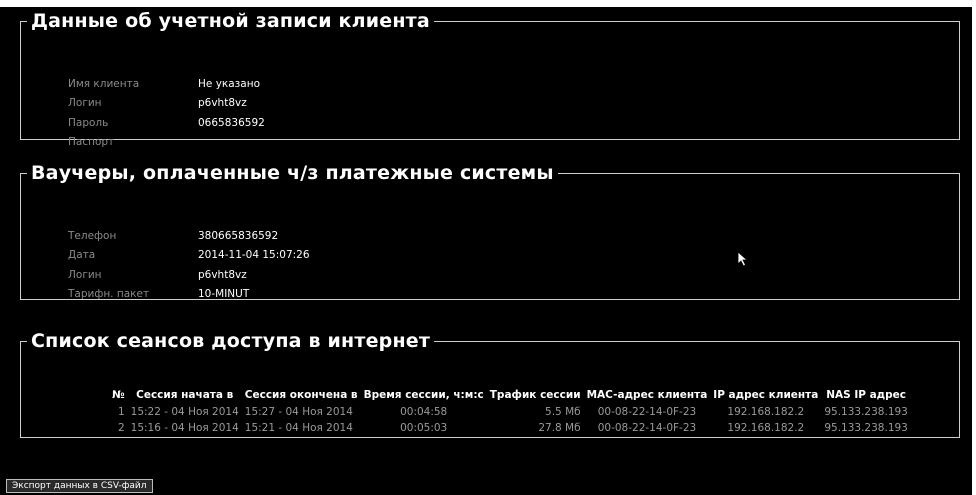 This screenshot has height=495, width=976. I want to click on field-tariff: Тарифн. пакет 10-MINUT, so click(189, 295).